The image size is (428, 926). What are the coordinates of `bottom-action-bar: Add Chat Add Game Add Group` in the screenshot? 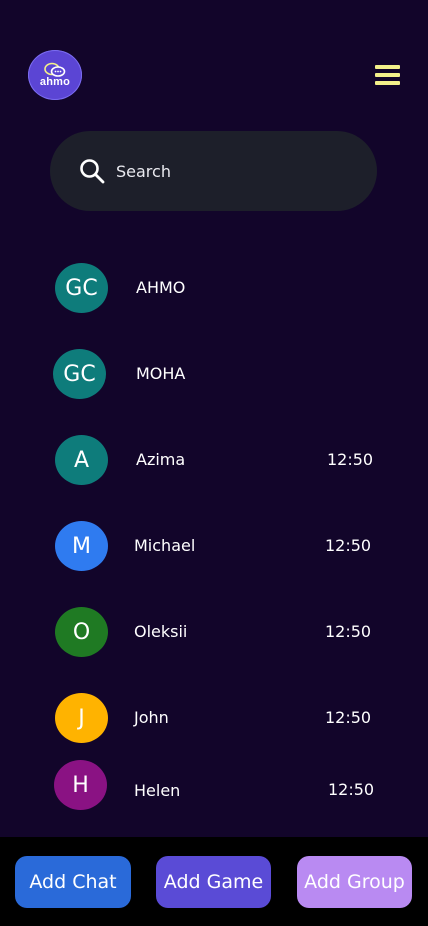 It's located at (214, 881).